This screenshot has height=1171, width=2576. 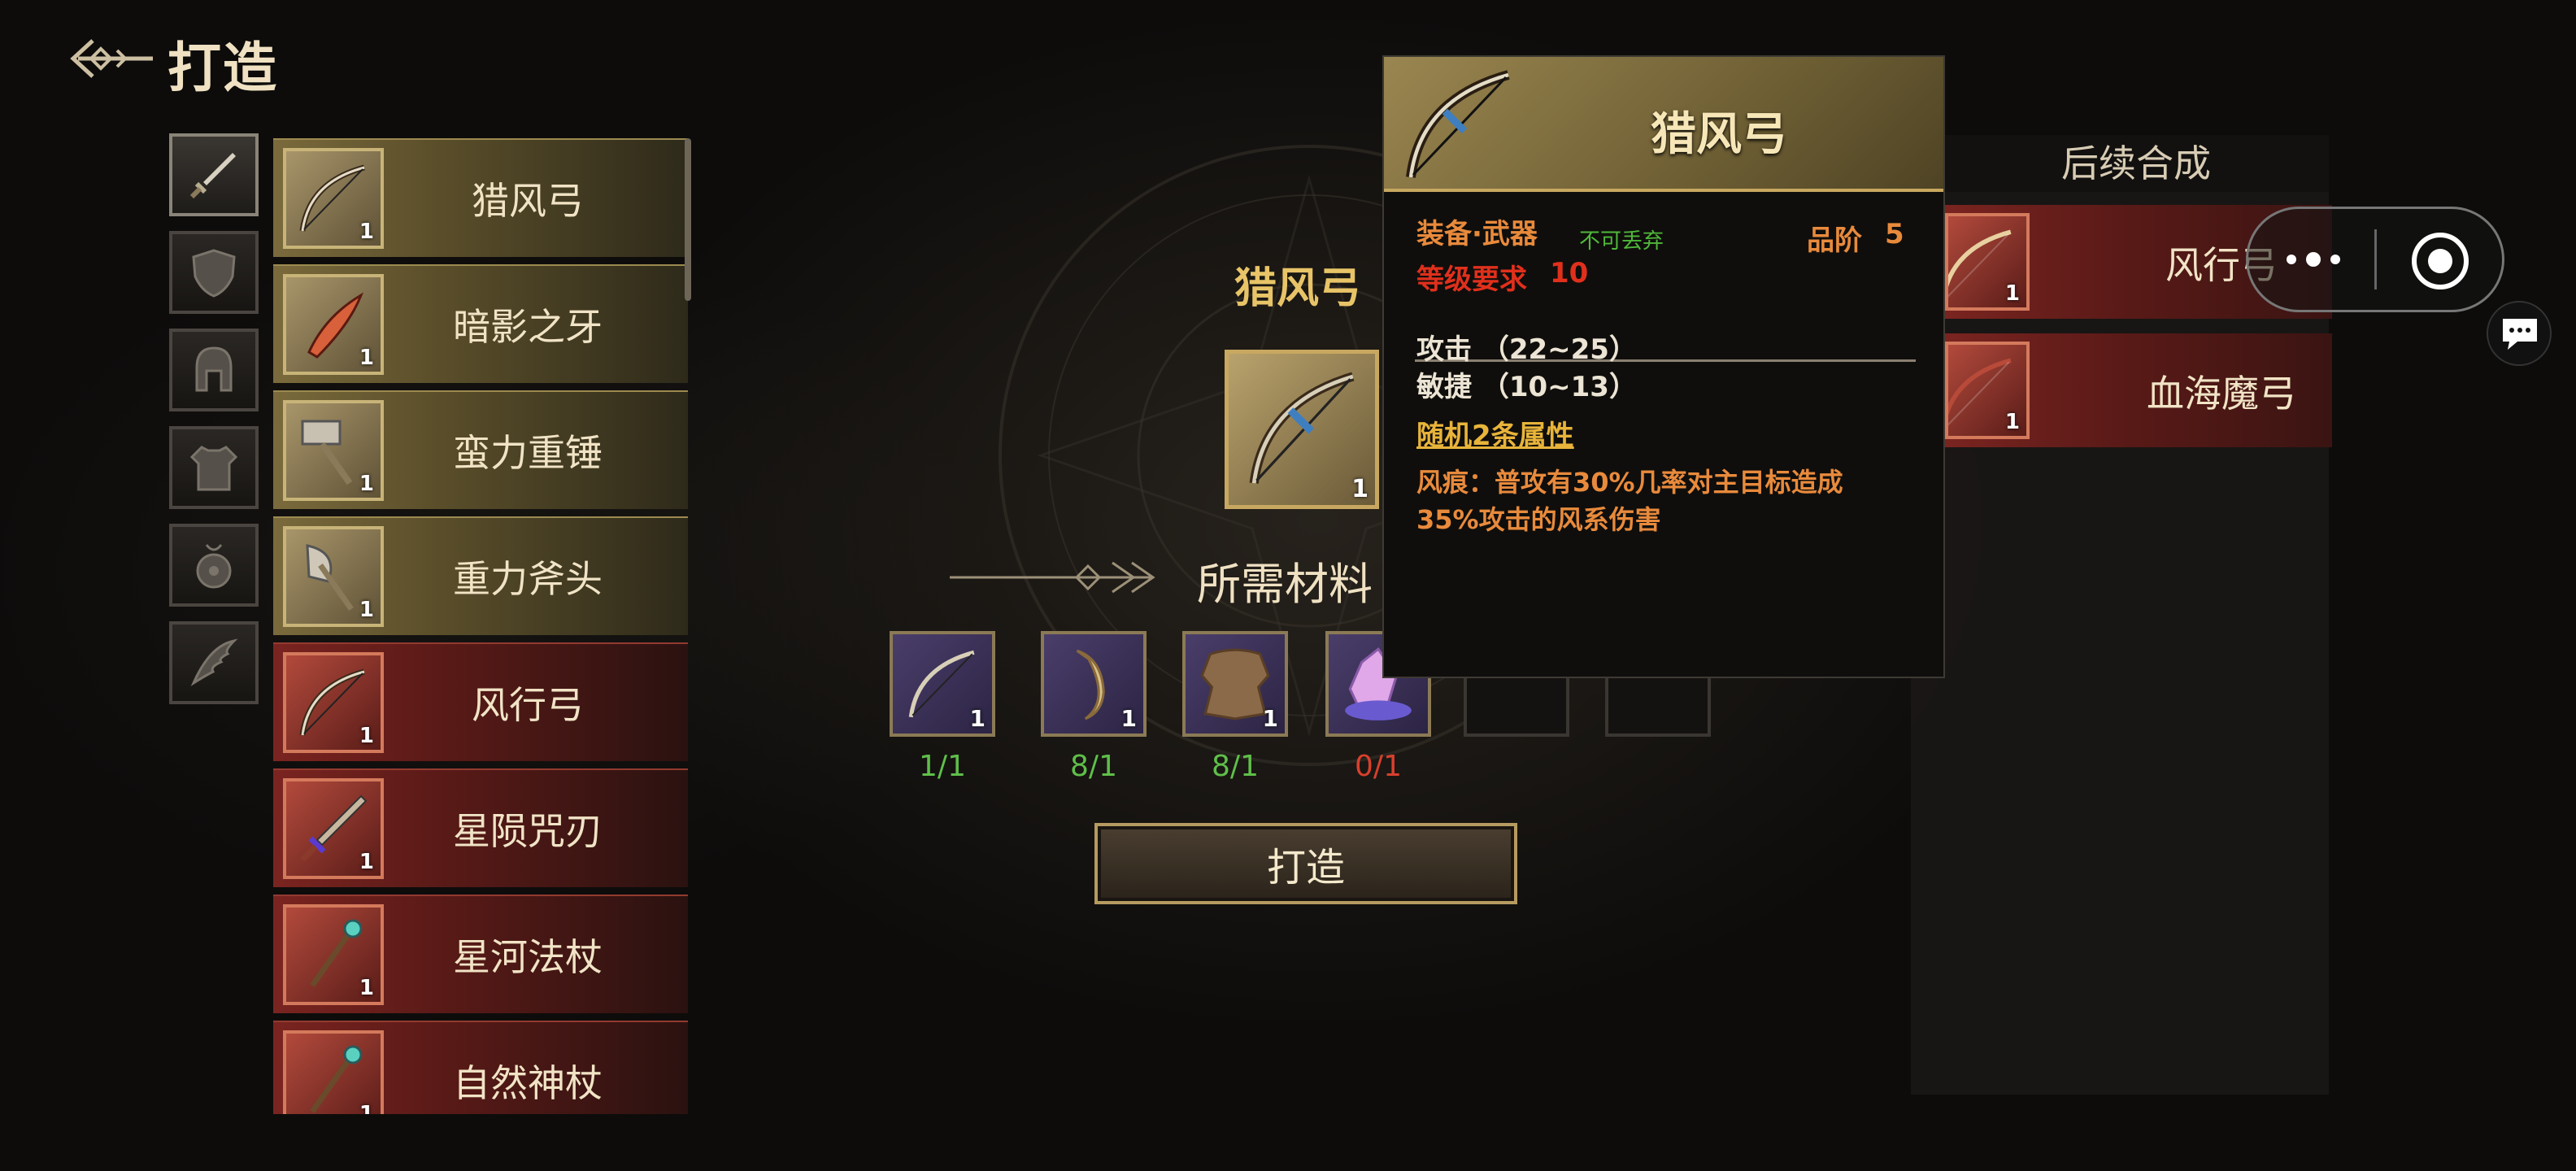 I want to click on material-slot-3: 1, so click(x=1235, y=684).